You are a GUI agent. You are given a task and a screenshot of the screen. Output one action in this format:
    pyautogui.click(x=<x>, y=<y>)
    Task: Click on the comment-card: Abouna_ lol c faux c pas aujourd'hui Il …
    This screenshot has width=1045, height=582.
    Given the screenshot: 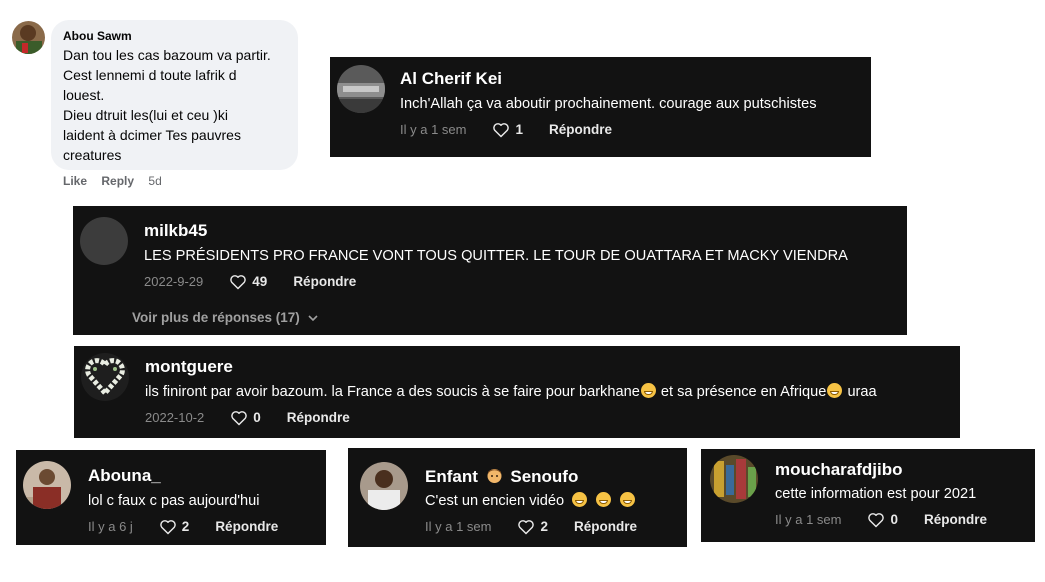 What is the action you would take?
    pyautogui.click(x=171, y=497)
    